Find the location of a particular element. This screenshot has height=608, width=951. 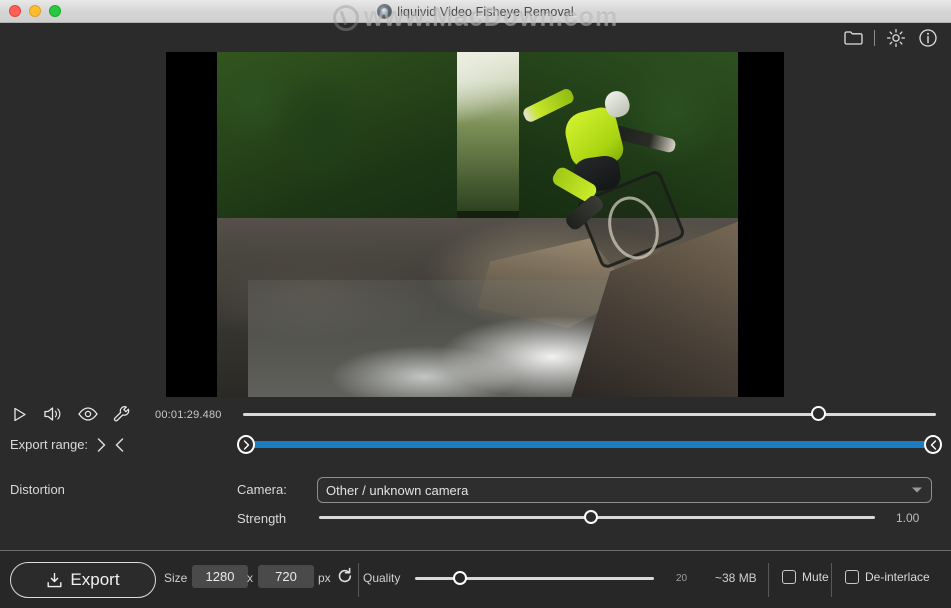

strength-label: Strength is located at coordinates (262, 518).